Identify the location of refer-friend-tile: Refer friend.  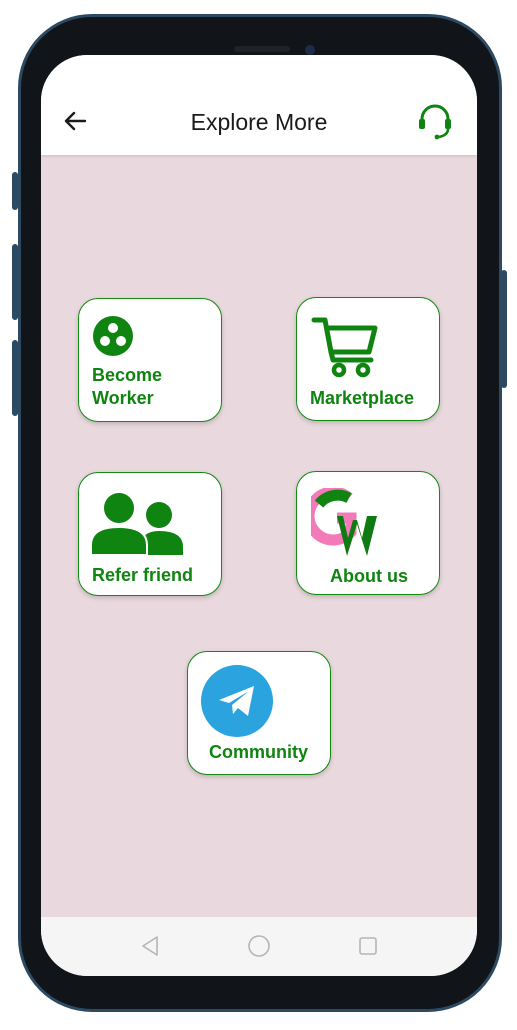
(150, 534).